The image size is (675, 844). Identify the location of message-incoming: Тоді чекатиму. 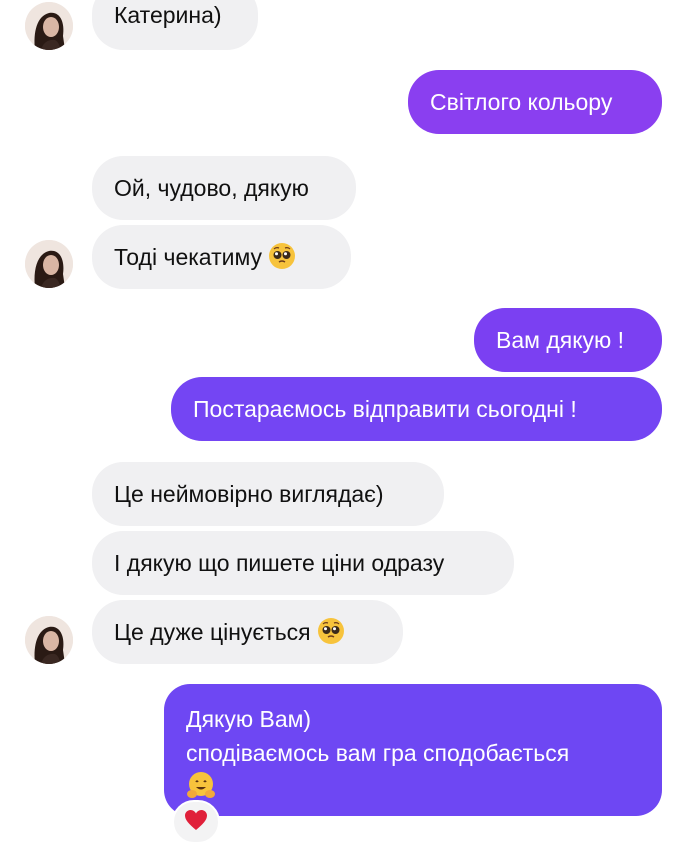
(221, 257).